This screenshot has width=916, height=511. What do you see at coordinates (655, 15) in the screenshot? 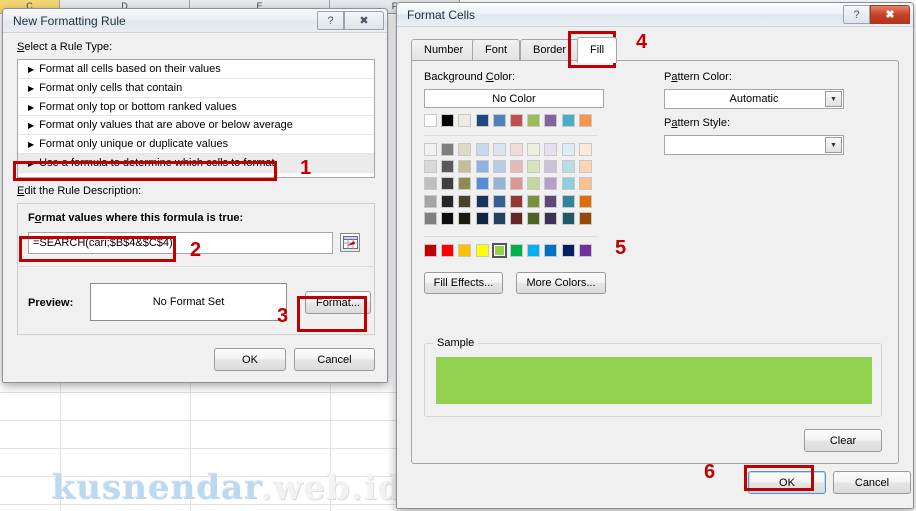
I see `format-cells-titlebar: Format Cells ? ✖` at bounding box center [655, 15].